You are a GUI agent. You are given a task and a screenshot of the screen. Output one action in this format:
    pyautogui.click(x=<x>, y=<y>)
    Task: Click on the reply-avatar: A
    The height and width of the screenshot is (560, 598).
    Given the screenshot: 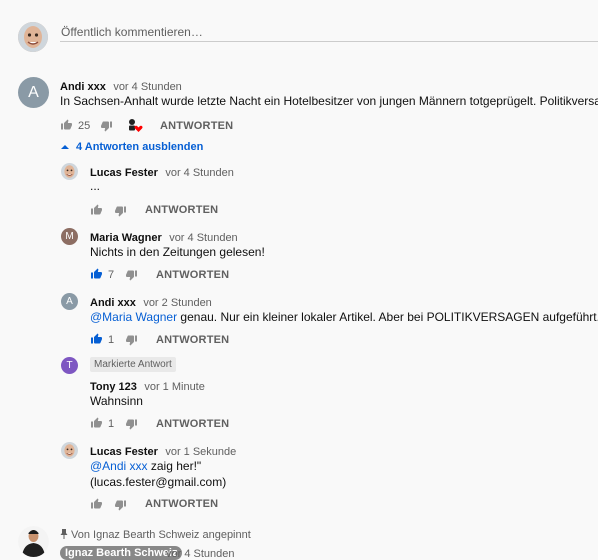 What is the action you would take?
    pyautogui.click(x=69, y=301)
    